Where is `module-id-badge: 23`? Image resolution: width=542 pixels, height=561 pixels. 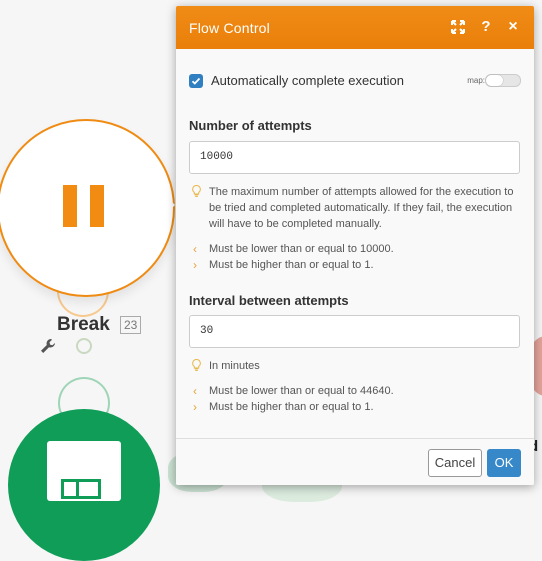 module-id-badge: 23 is located at coordinates (131, 325).